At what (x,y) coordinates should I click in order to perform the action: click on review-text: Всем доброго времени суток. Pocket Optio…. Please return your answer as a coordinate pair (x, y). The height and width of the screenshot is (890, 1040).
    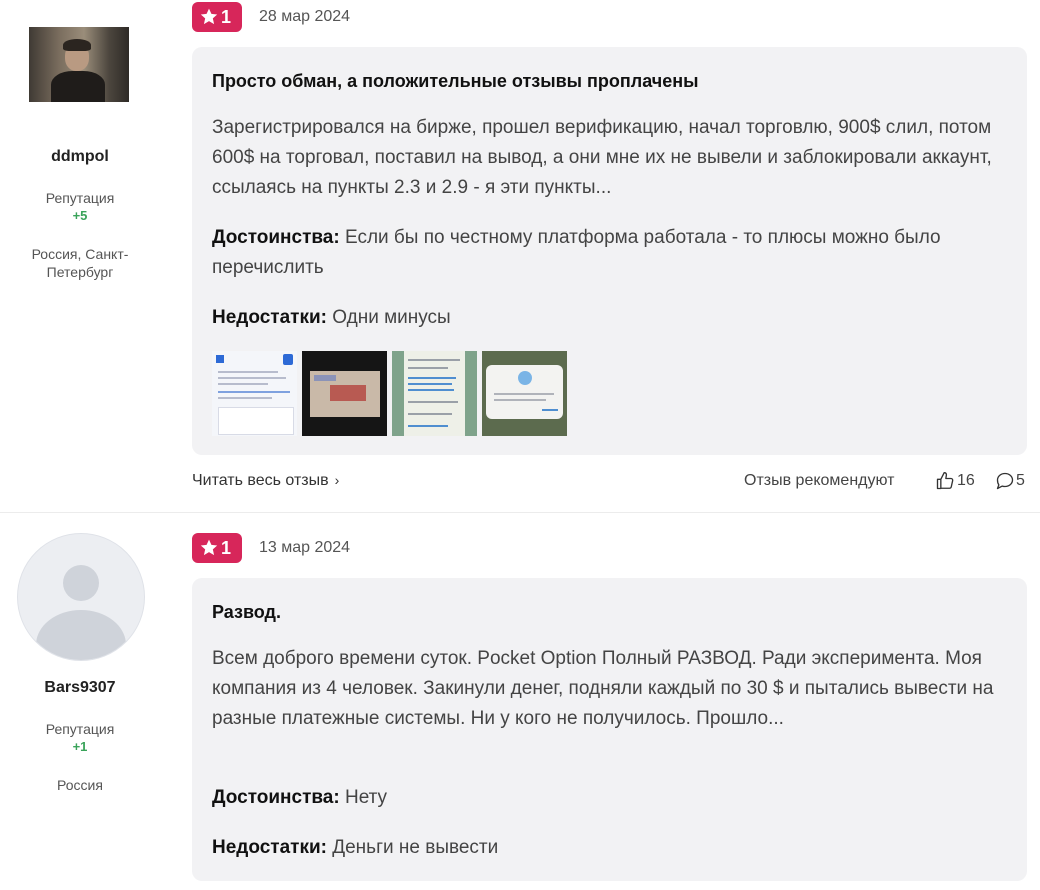
    Looking at the image, I should click on (603, 688).